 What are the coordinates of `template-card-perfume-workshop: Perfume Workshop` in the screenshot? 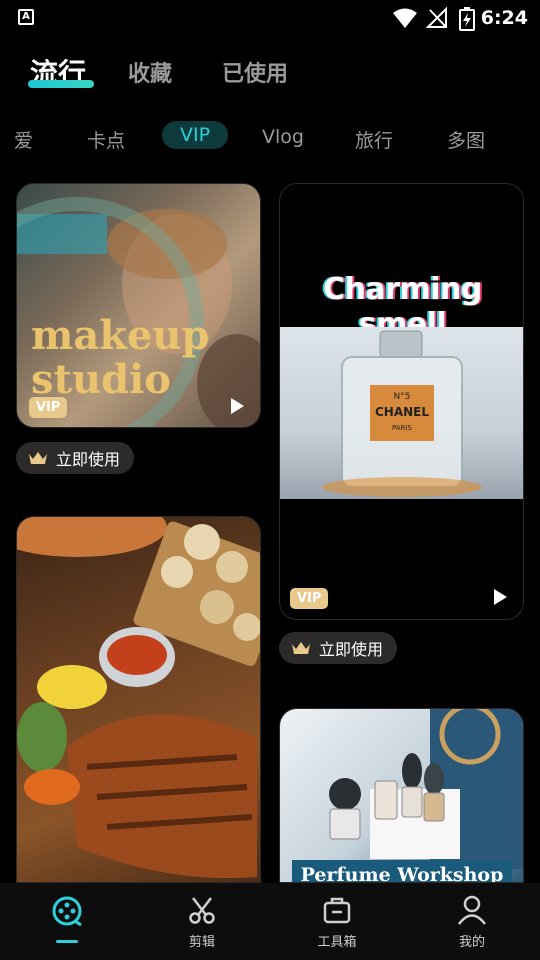 It's located at (401, 795).